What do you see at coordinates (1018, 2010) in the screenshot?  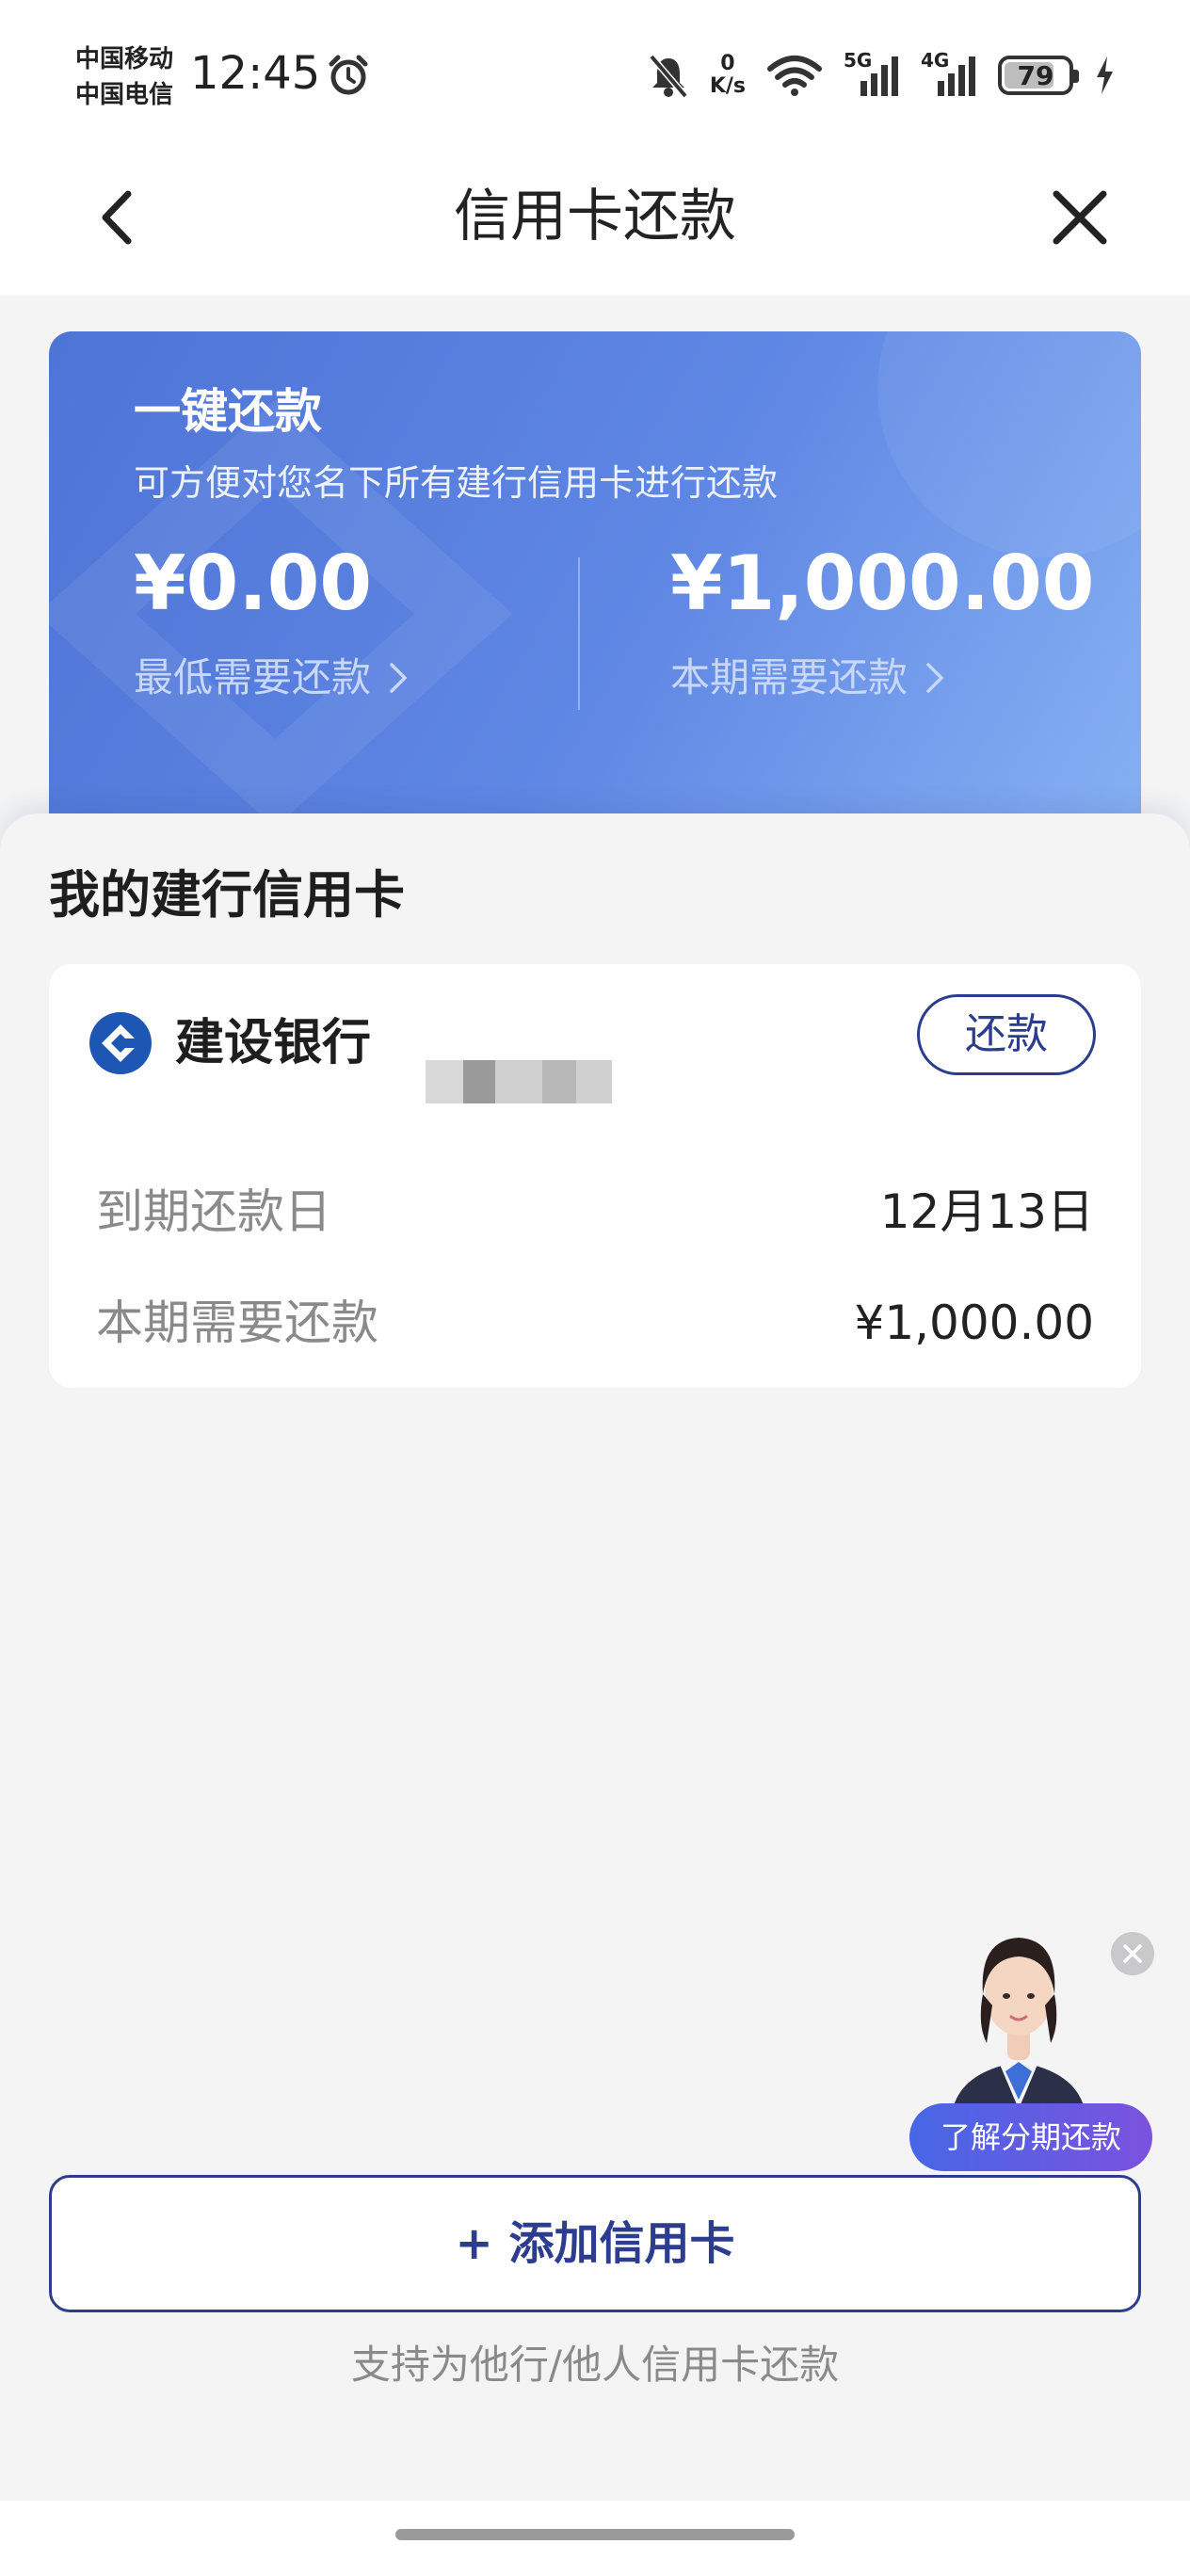 I see `assistant-avatar` at bounding box center [1018, 2010].